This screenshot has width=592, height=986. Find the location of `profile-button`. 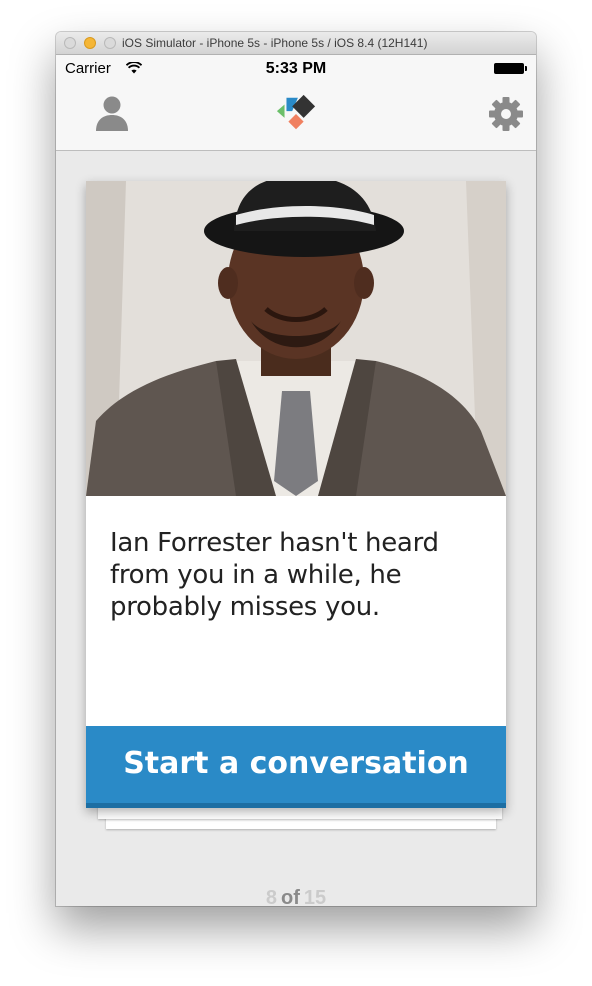

profile-button is located at coordinates (112, 114).